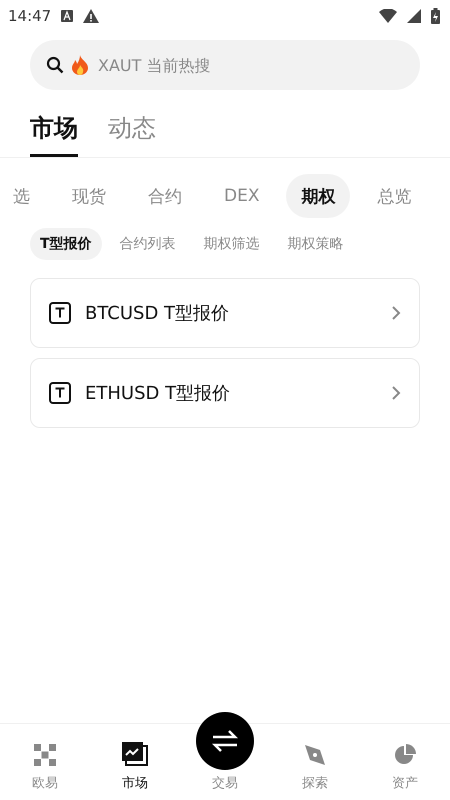 This screenshot has width=450, height=800. Describe the element at coordinates (232, 244) in the screenshot. I see `filter-tab: 期权筛选` at that location.